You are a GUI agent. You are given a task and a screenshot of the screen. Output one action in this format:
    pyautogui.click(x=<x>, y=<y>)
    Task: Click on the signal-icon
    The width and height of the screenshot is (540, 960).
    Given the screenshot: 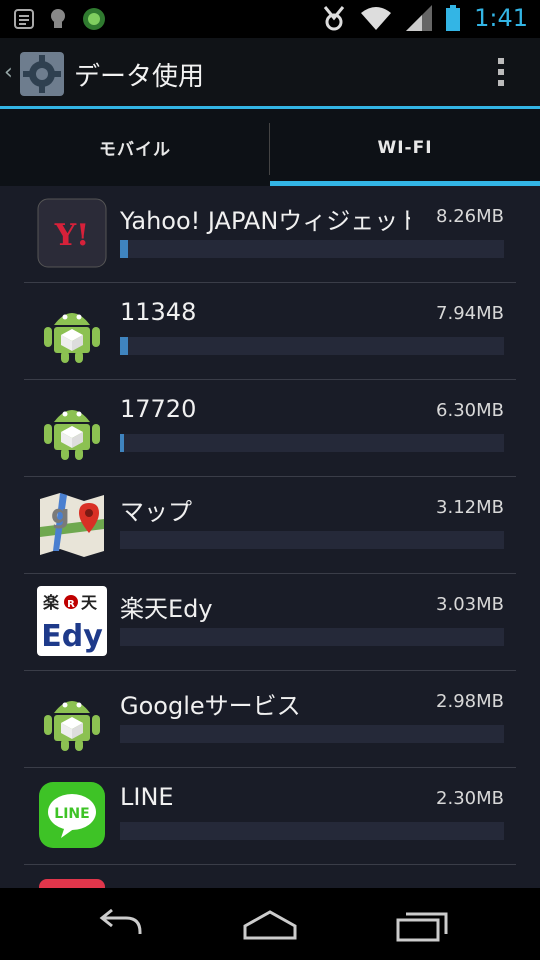 What is the action you would take?
    pyautogui.click(x=419, y=18)
    